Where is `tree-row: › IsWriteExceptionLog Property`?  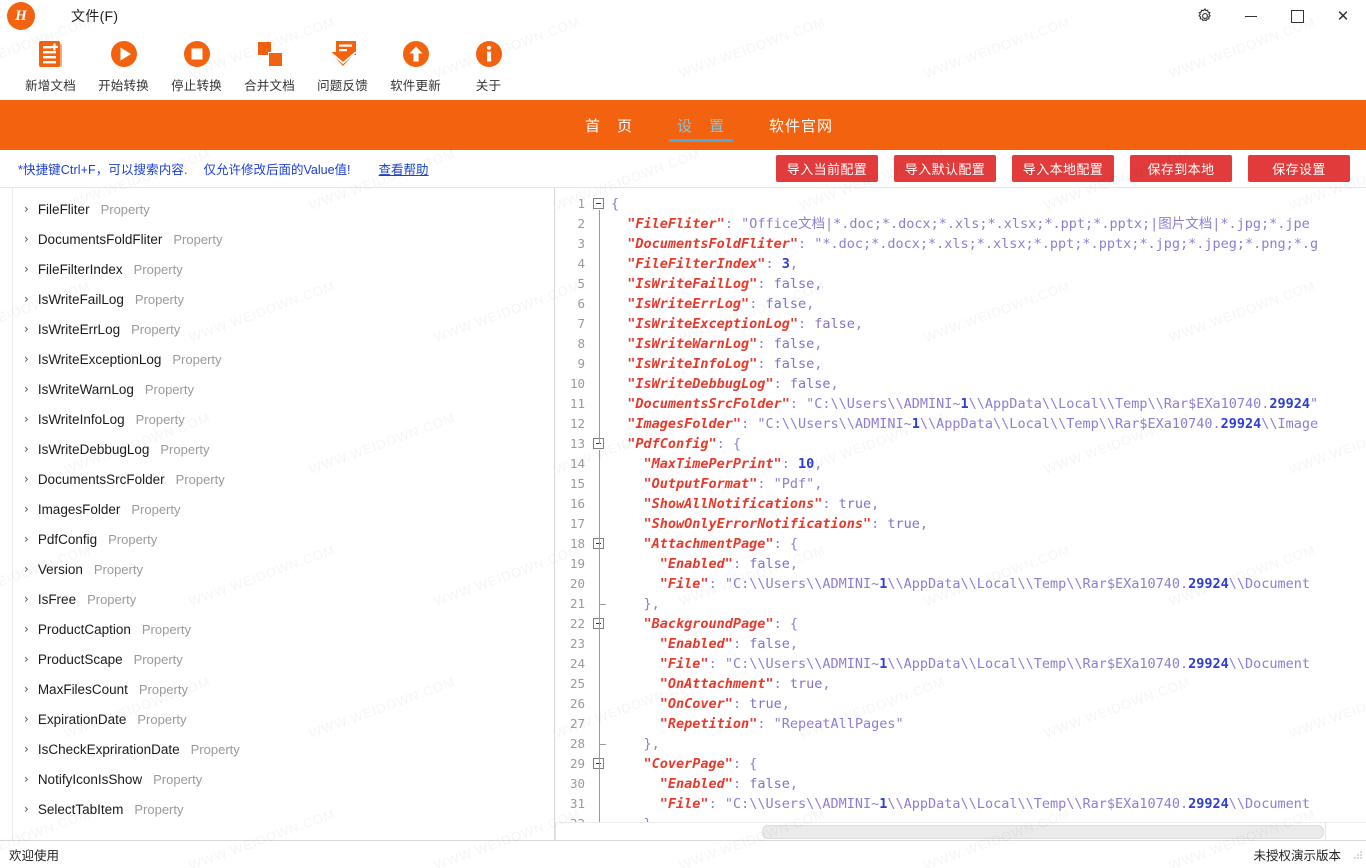
tree-row: › IsWriteExceptionLog Property is located at coordinates (277, 359).